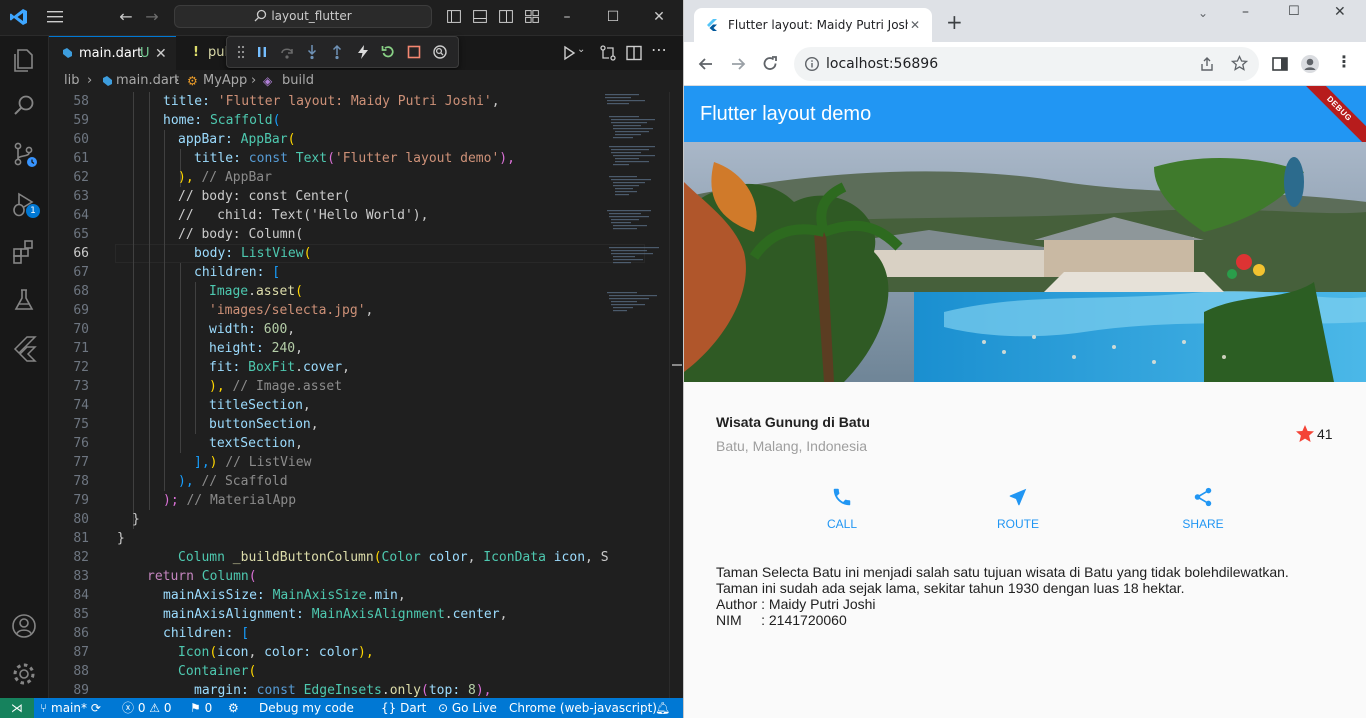  Describe the element at coordinates (532, 16) in the screenshot. I see `customize-layout-icon` at that location.